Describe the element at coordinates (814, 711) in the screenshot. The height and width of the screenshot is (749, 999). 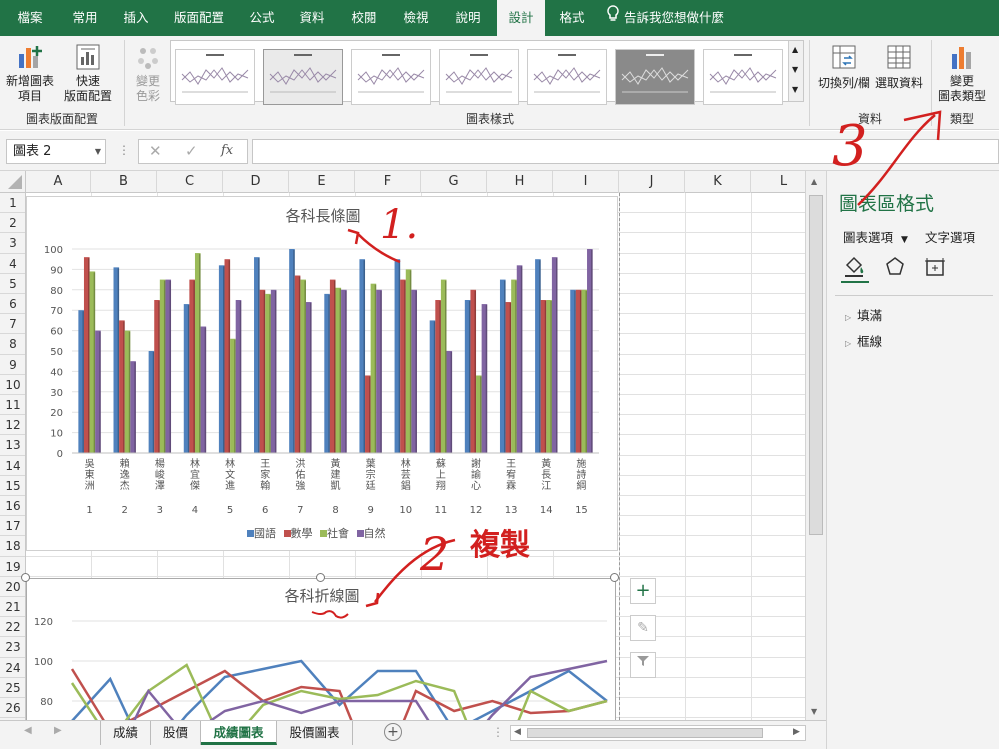
I see `scroll-down-icon: ▼` at that location.